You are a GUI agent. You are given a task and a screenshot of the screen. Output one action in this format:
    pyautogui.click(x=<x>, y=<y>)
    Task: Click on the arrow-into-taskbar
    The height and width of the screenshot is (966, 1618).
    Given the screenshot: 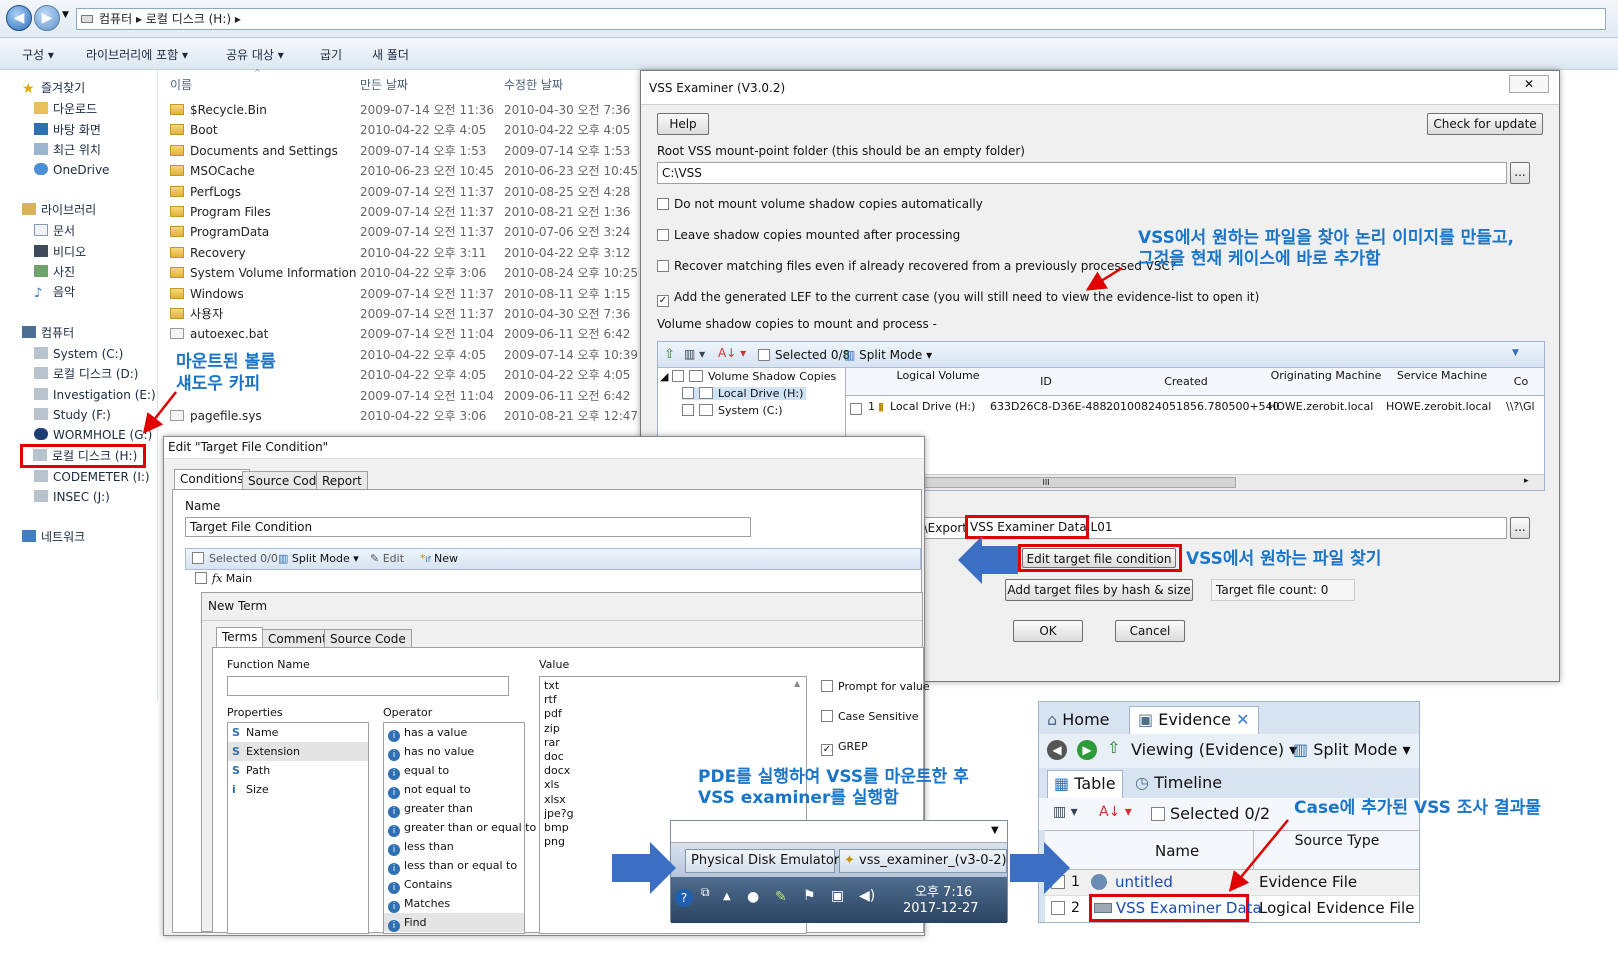 What is the action you would take?
    pyautogui.click(x=644, y=868)
    